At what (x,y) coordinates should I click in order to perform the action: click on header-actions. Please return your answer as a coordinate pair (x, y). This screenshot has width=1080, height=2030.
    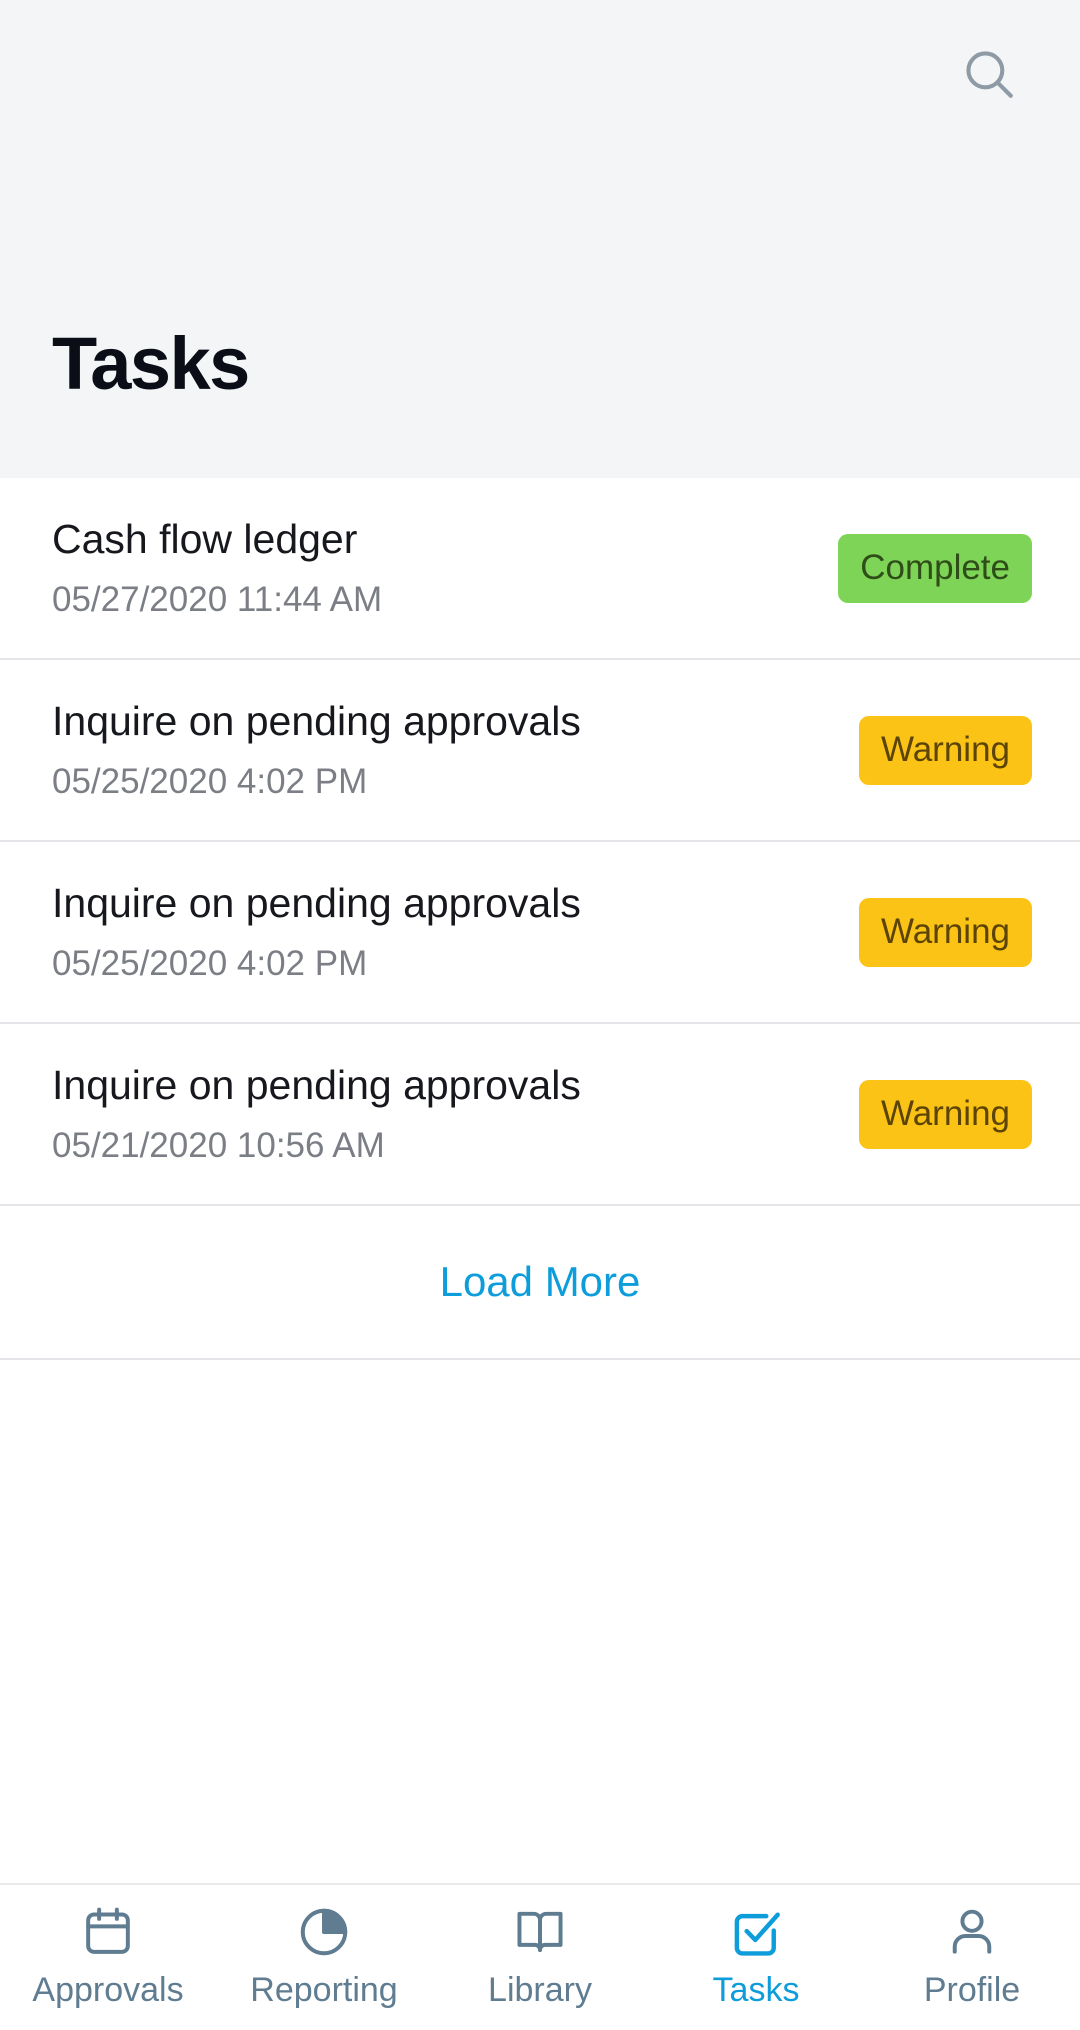
    Looking at the image, I should click on (1013, 75).